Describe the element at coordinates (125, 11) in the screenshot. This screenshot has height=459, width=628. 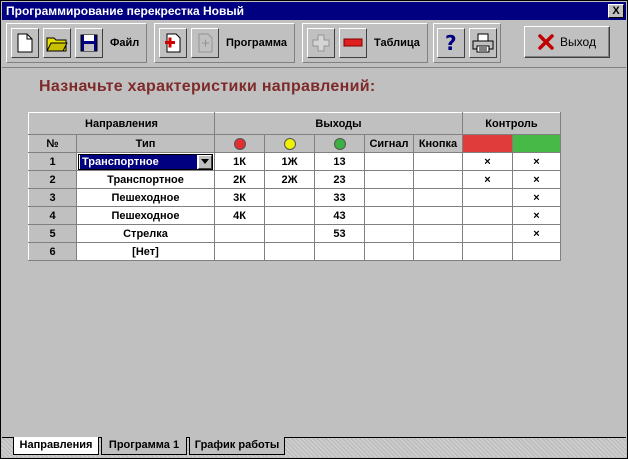
I see `window-title: Программирование перекрестка Новый` at that location.